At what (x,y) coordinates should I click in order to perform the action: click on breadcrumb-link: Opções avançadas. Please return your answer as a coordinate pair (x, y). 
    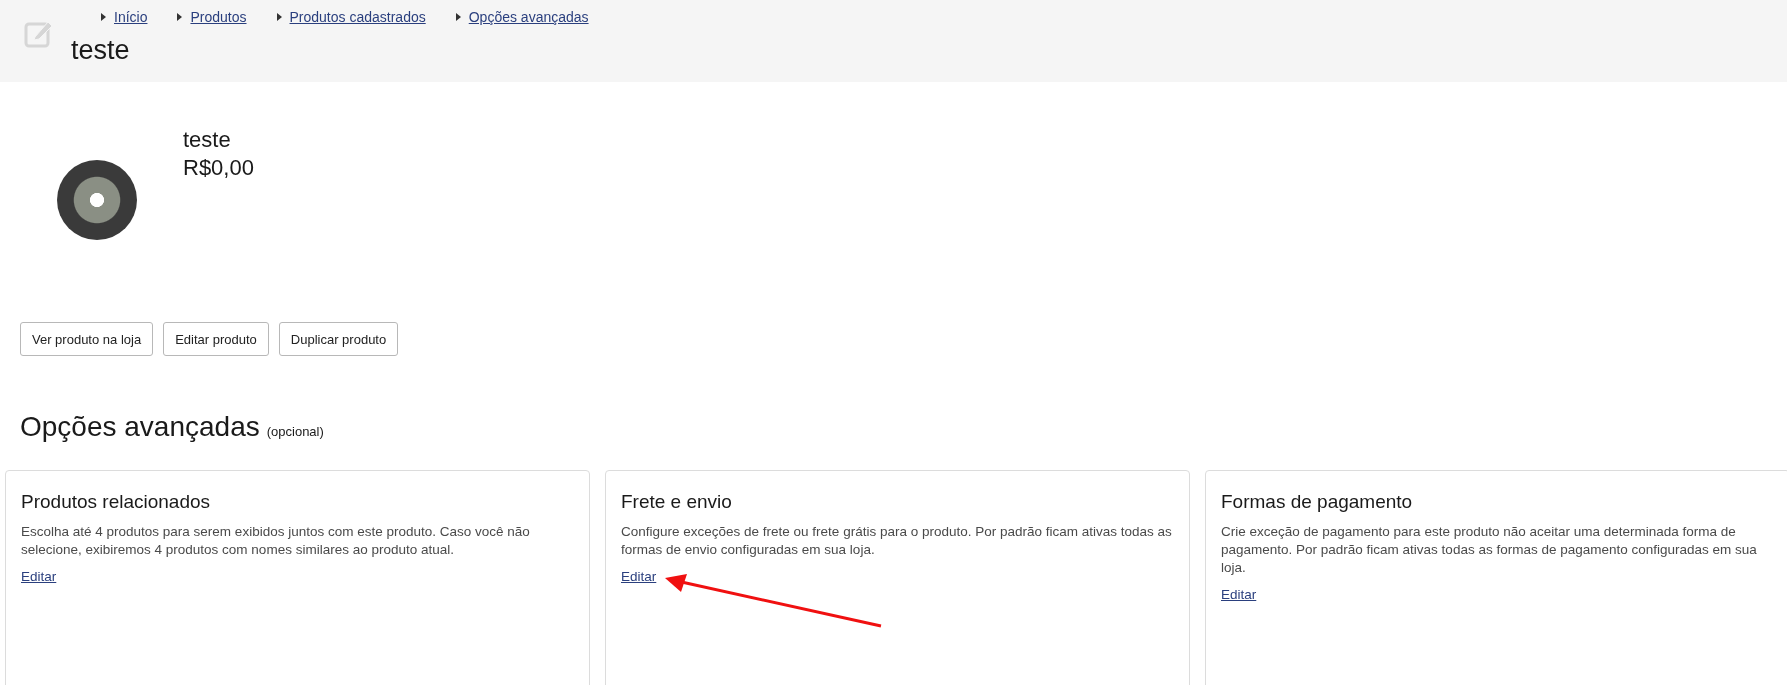
    Looking at the image, I should click on (528, 17).